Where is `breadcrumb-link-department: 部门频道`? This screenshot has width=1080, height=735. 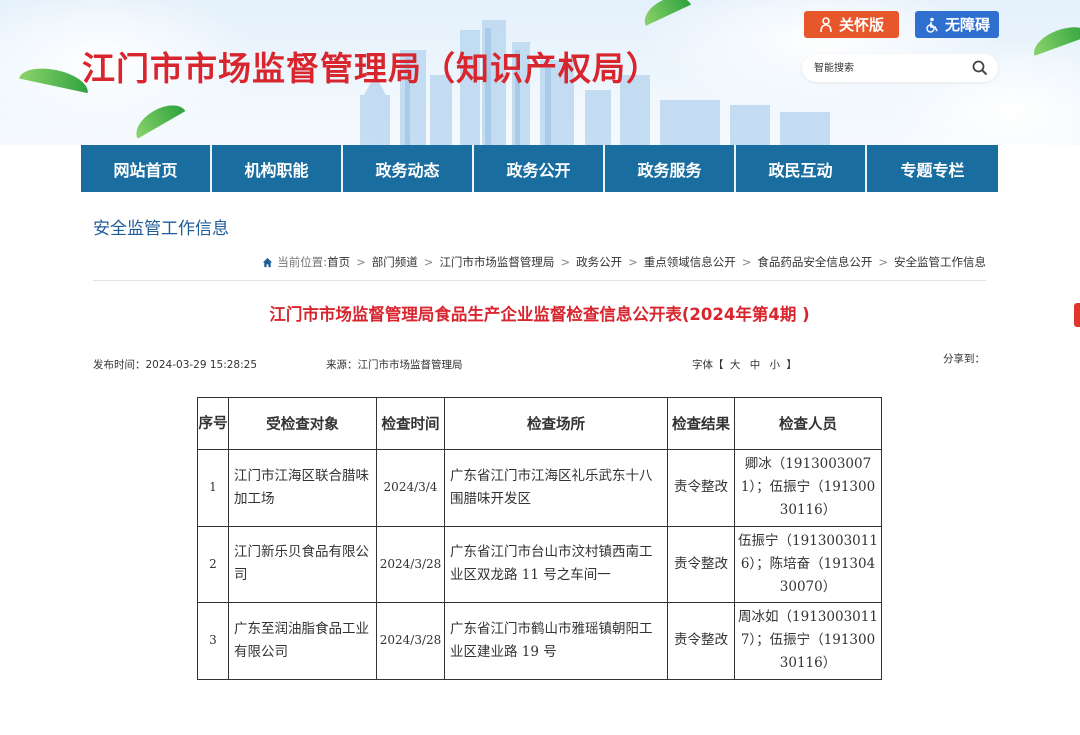 breadcrumb-link-department: 部门频道 is located at coordinates (395, 262).